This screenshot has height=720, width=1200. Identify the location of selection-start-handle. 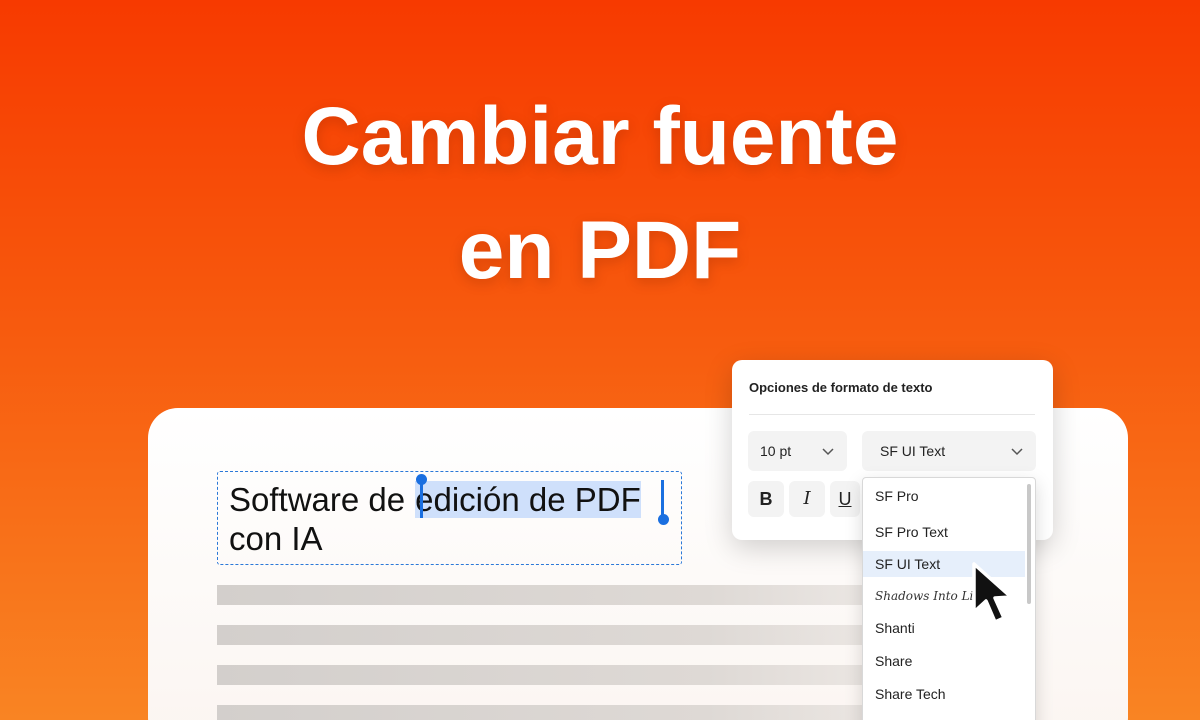
(421, 479).